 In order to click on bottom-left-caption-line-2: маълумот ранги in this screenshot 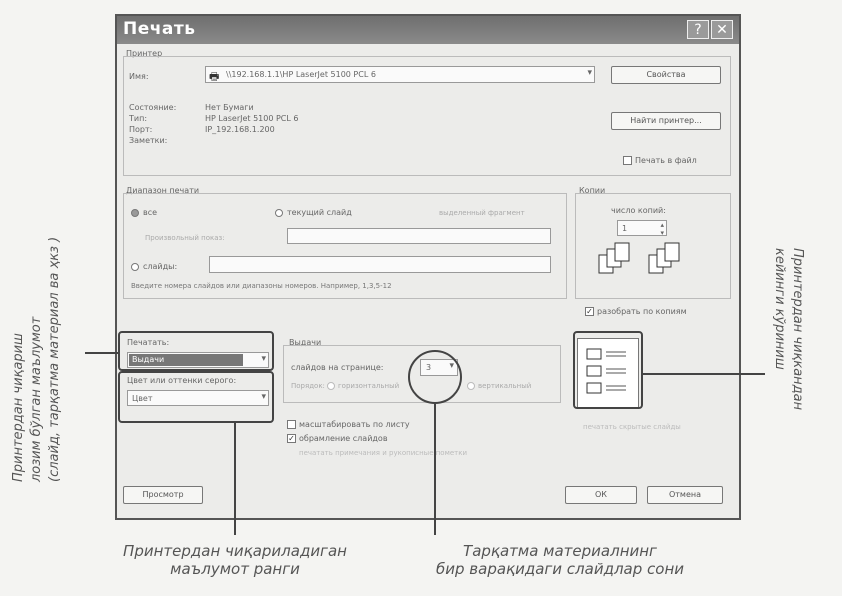, I will do `click(235, 569)`.